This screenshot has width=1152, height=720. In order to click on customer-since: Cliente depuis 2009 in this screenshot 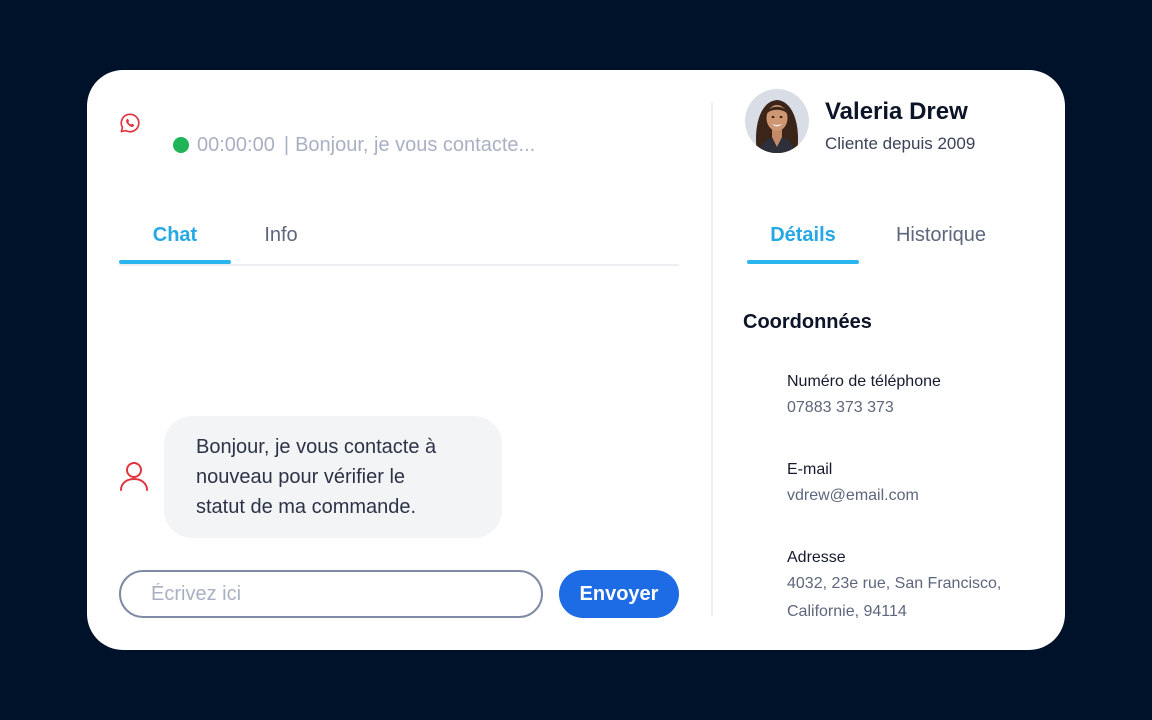, I will do `click(900, 143)`.